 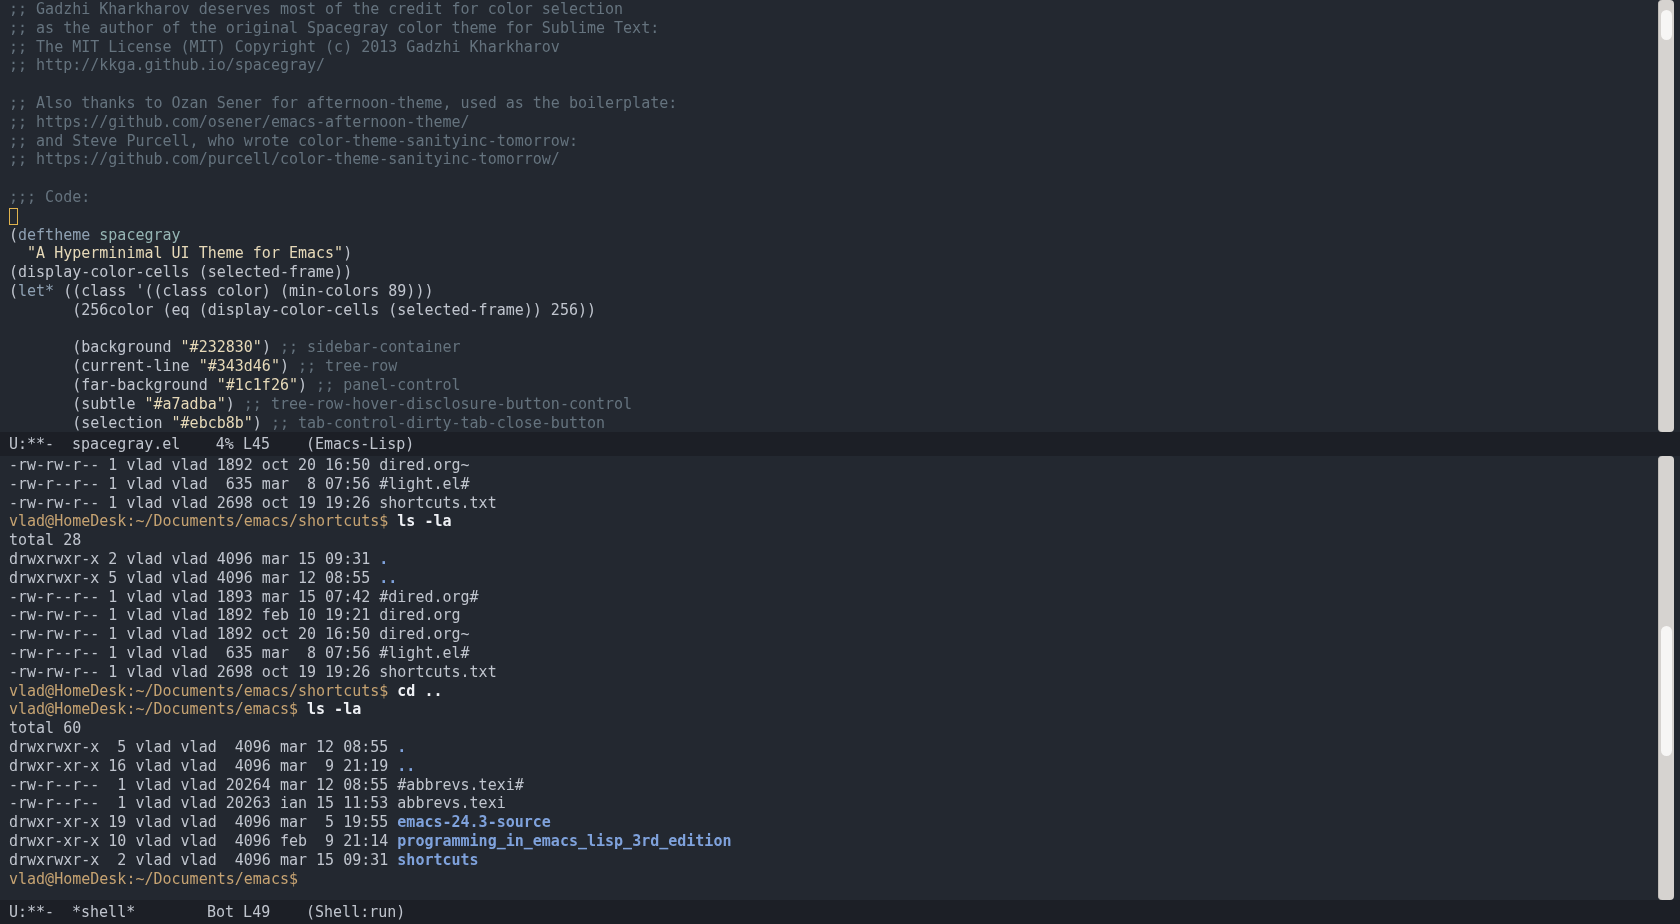 What do you see at coordinates (185, 710) in the screenshot?
I see `terminal-line: vlad@HomeDesk:~/Documents/emacs$ ls -la` at bounding box center [185, 710].